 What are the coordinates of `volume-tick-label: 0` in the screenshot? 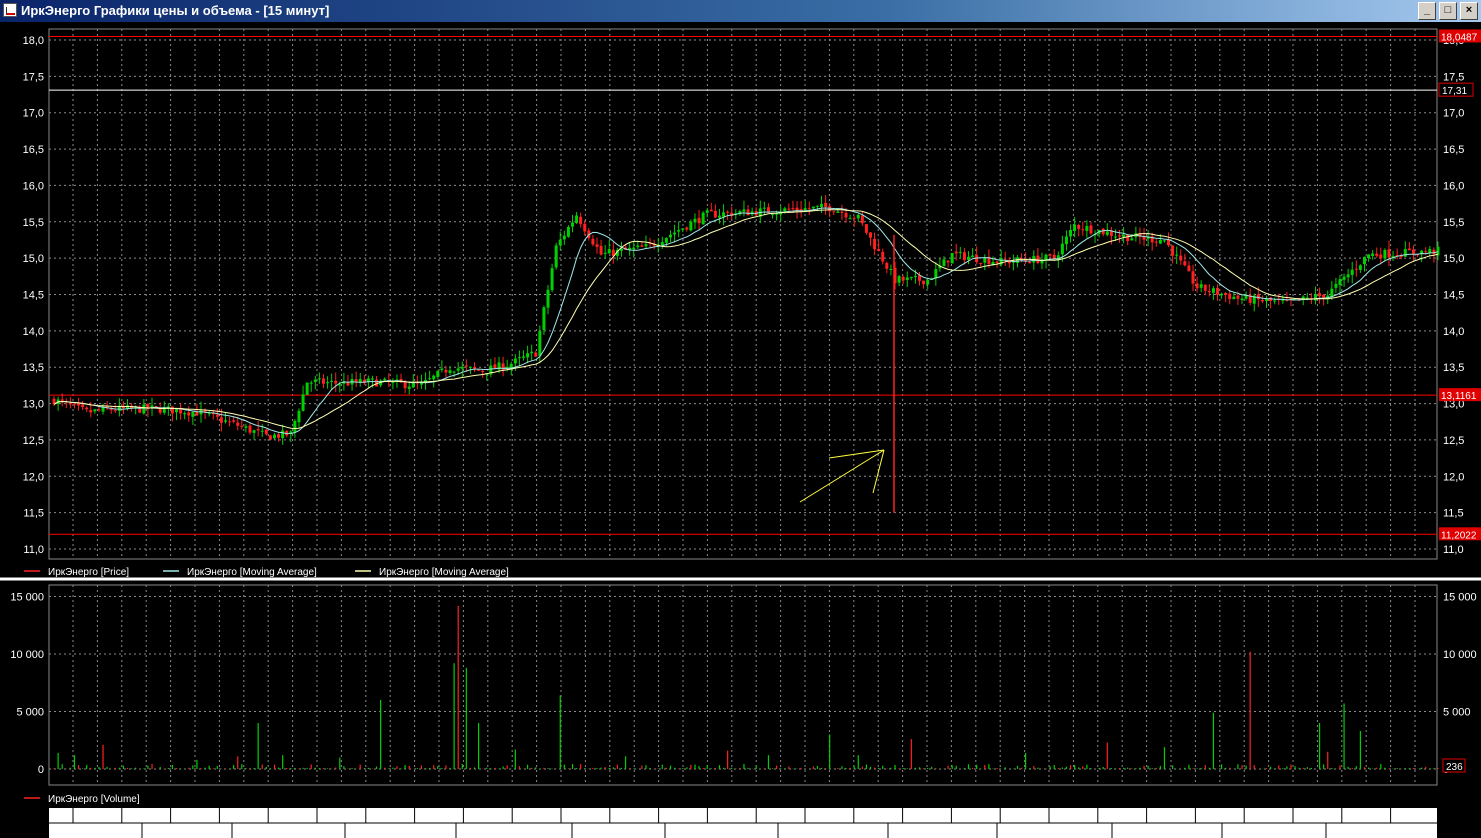 It's located at (41, 770).